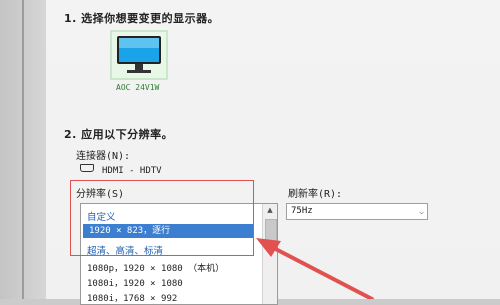 Image resolution: width=500 pixels, height=305 pixels. What do you see at coordinates (155, 267) in the screenshot?
I see `list-item: 1080p，1920 × 1080 （本机）` at bounding box center [155, 267].